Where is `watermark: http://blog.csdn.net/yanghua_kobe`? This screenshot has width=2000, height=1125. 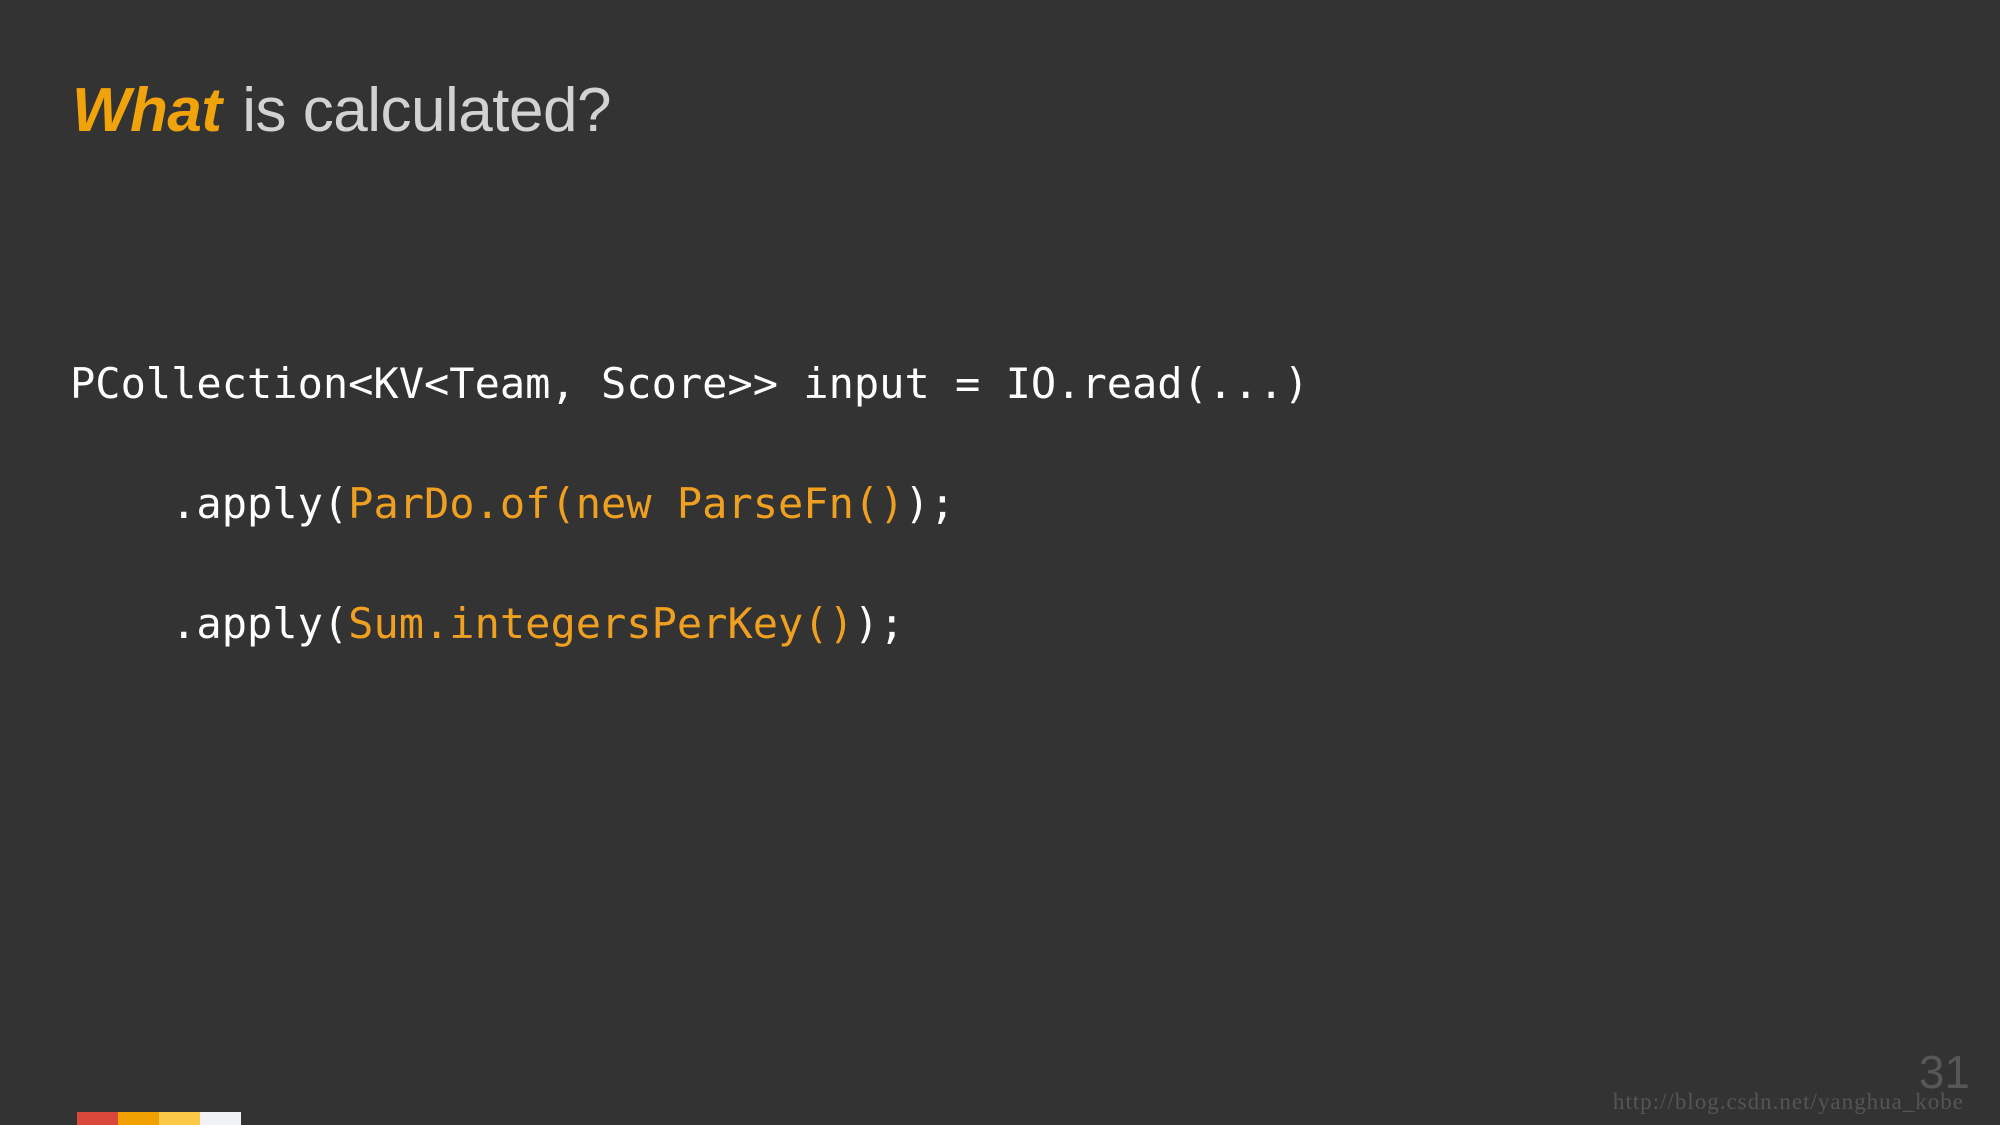
watermark: http://blog.csdn.net/yanghua_kobe is located at coordinates (1788, 1101).